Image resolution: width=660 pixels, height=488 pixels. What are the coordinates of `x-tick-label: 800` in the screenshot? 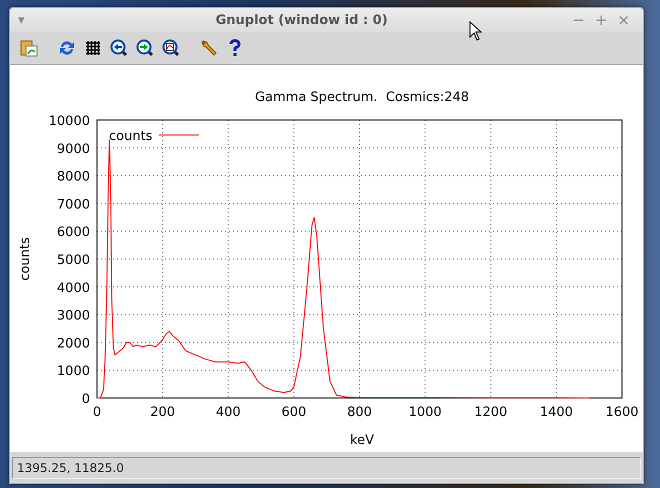 It's located at (359, 412).